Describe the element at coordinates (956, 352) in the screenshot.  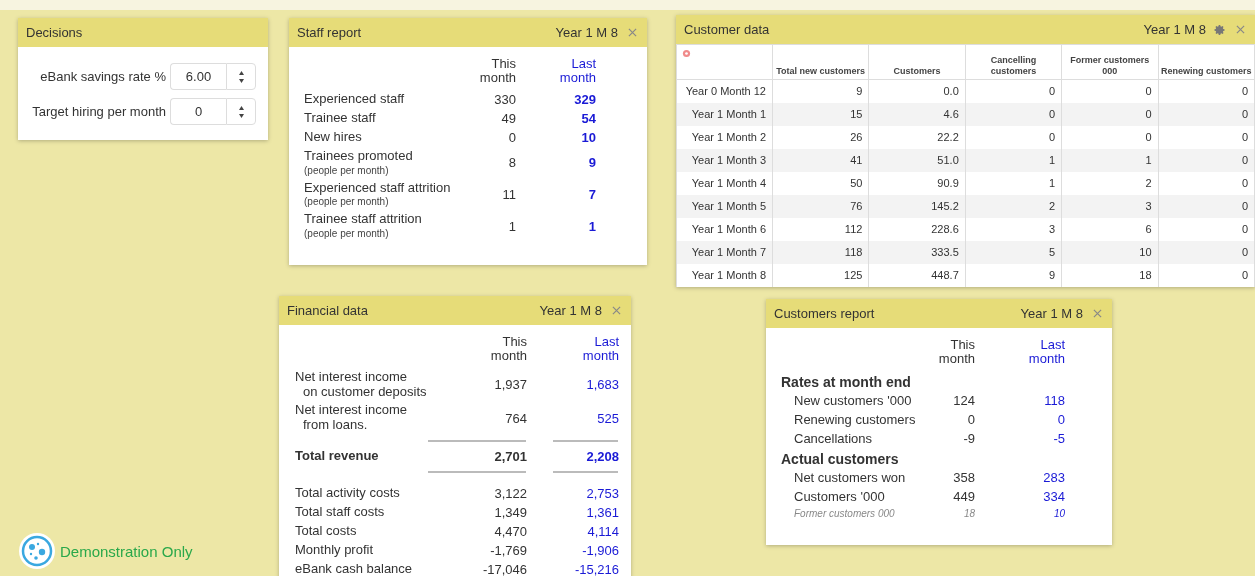
I see `column-header: This month` at that location.